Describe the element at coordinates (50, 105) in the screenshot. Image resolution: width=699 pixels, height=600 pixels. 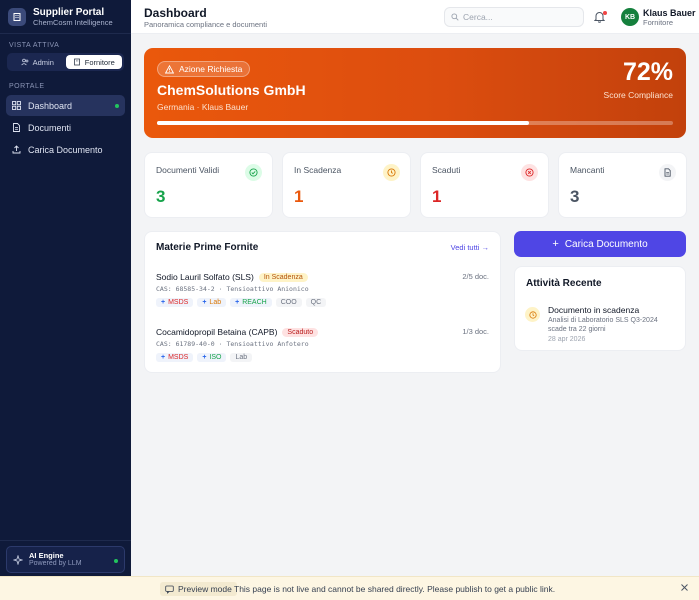
I see `sidebar-item-label: Dashboard` at that location.